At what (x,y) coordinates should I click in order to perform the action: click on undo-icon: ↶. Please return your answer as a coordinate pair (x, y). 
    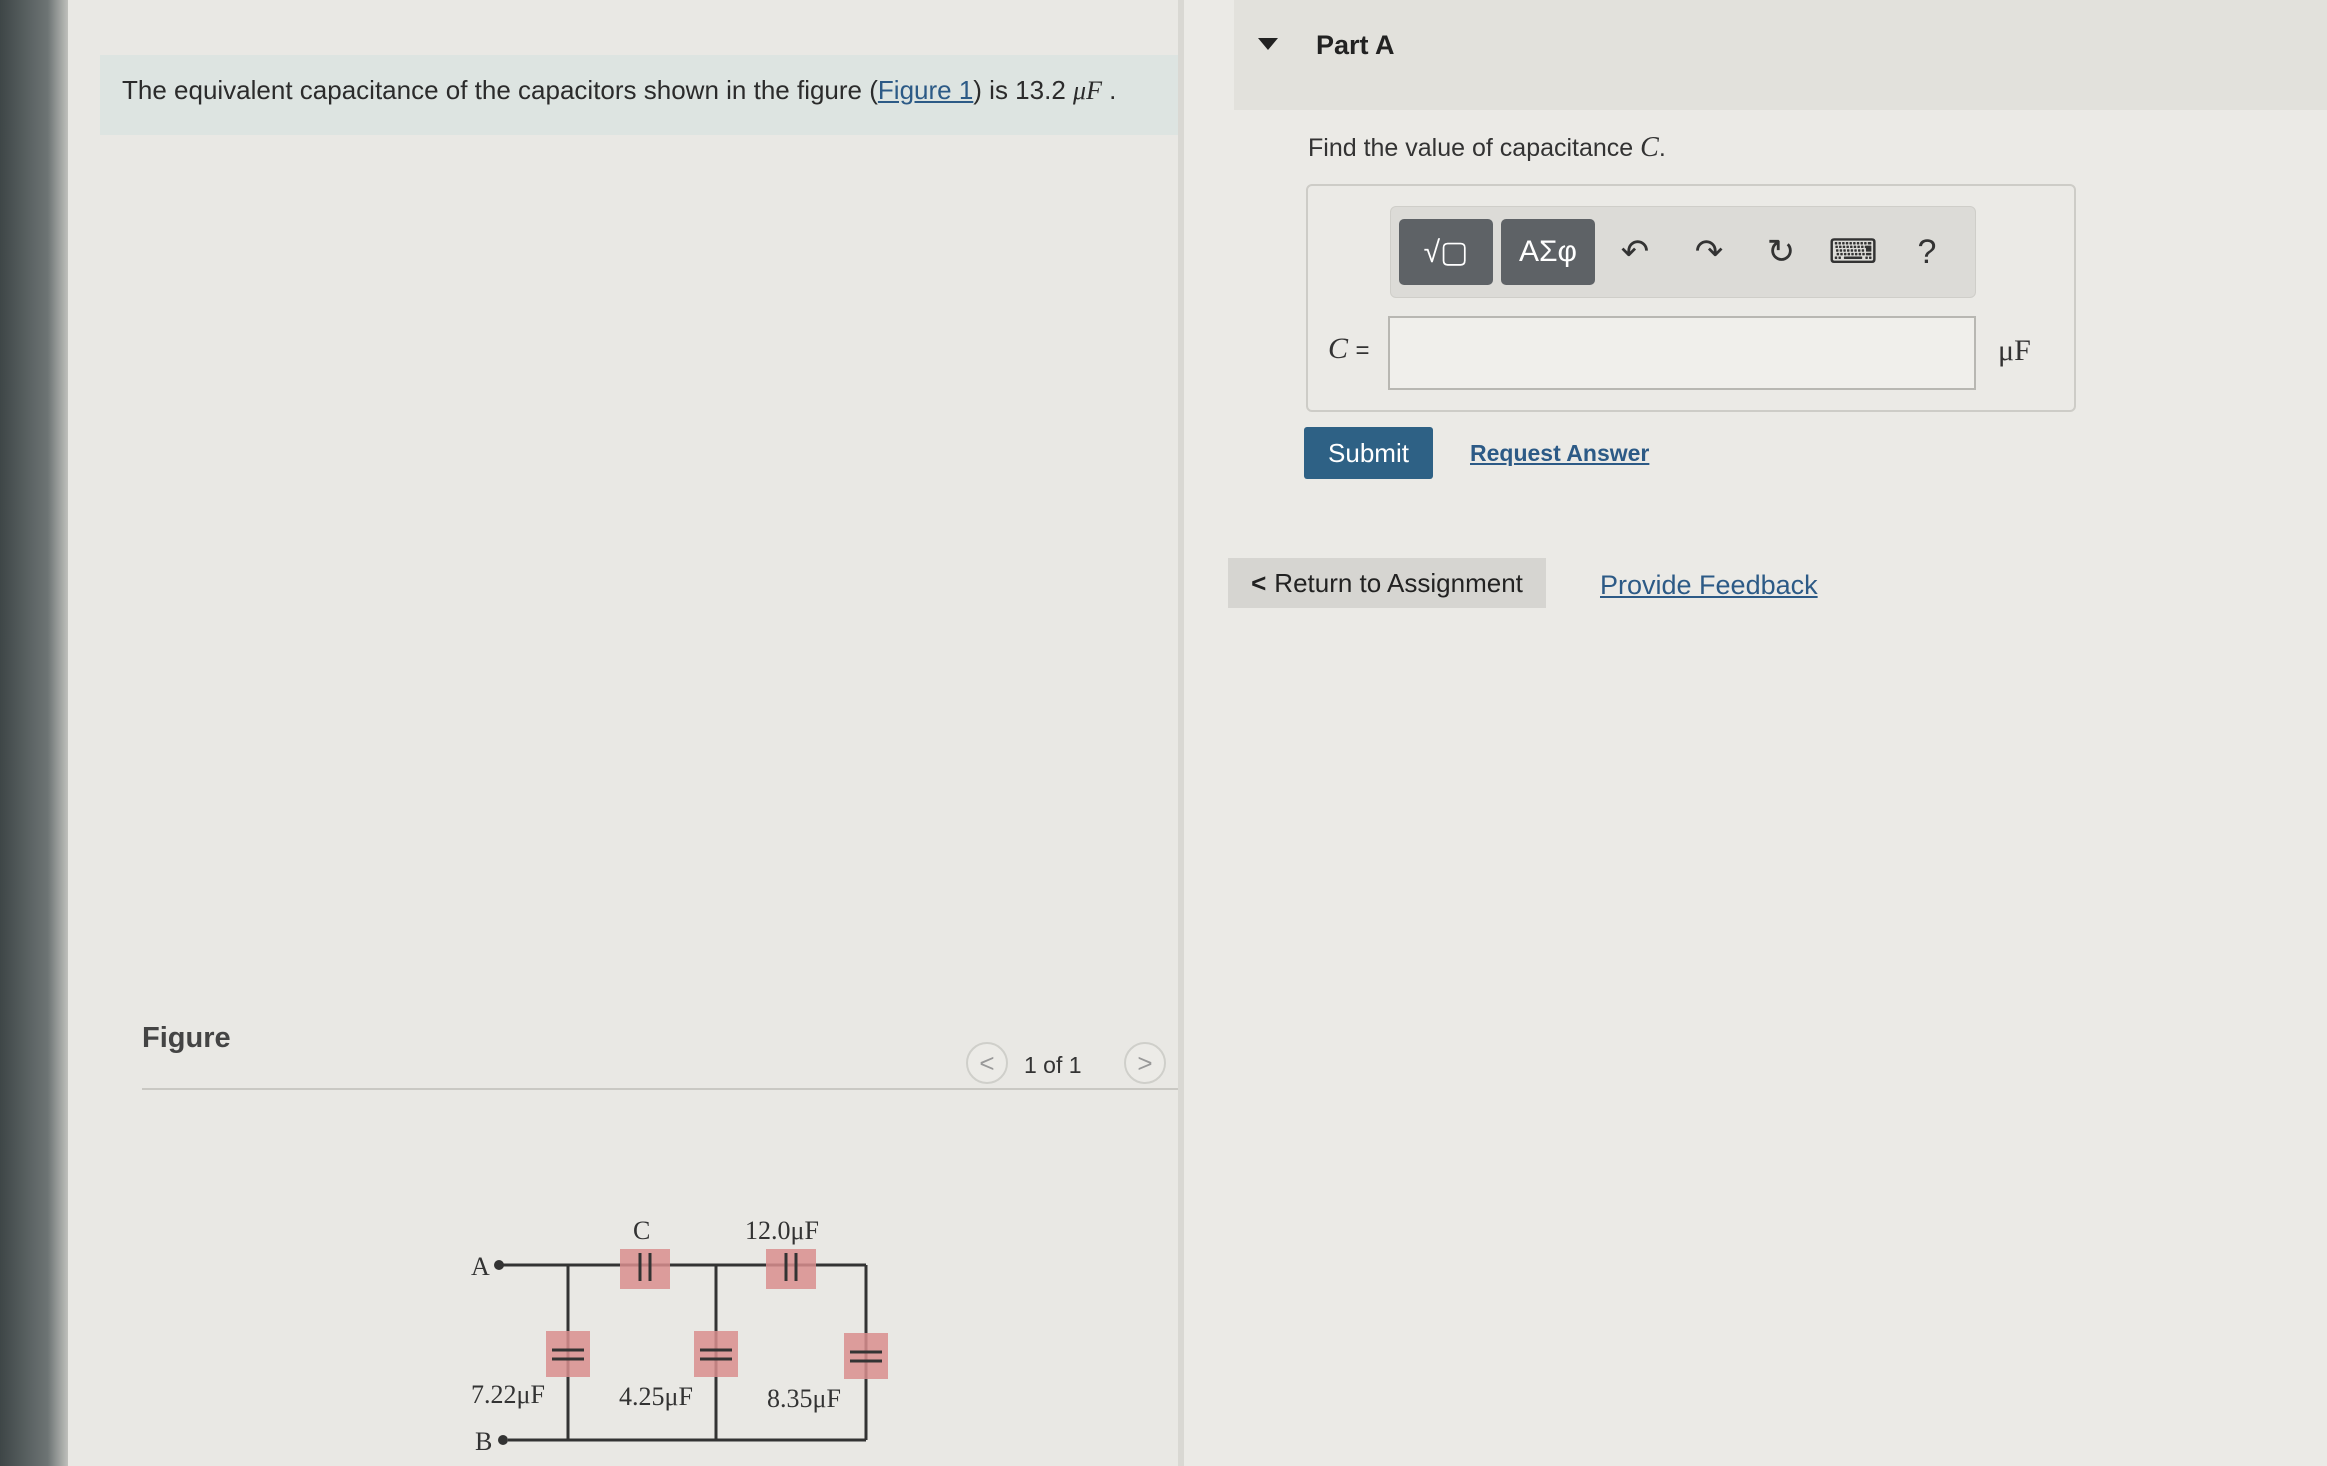
    Looking at the image, I should click on (1635, 252).